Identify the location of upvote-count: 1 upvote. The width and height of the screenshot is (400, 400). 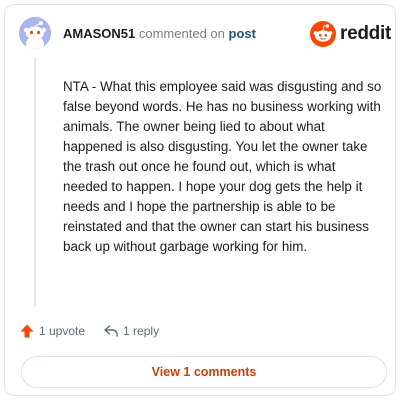
(62, 331).